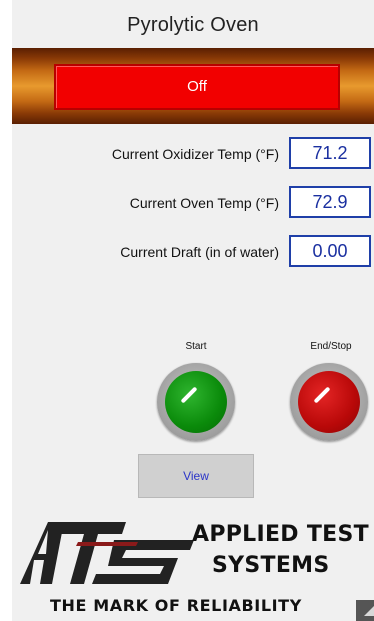 The image size is (374, 621). Describe the element at coordinates (330, 153) in the screenshot. I see `oxidizer-temp-value: 71.2` at that location.